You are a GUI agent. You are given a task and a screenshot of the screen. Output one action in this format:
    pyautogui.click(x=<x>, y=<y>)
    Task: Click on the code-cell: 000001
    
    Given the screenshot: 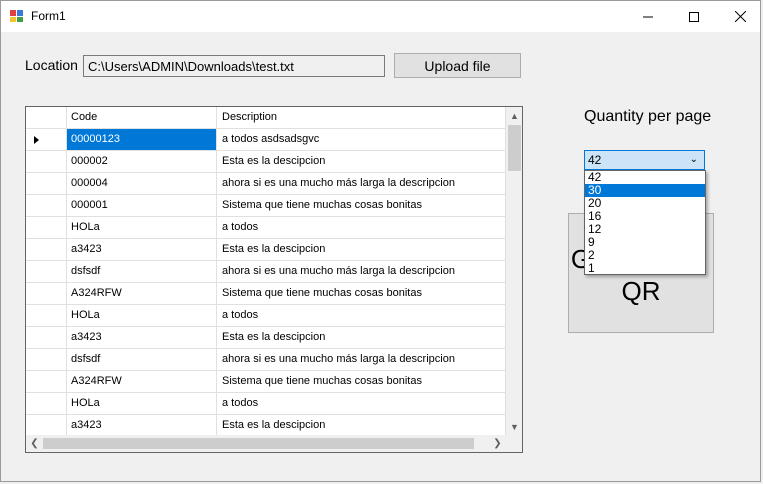 What is the action you would take?
    pyautogui.click(x=142, y=206)
    